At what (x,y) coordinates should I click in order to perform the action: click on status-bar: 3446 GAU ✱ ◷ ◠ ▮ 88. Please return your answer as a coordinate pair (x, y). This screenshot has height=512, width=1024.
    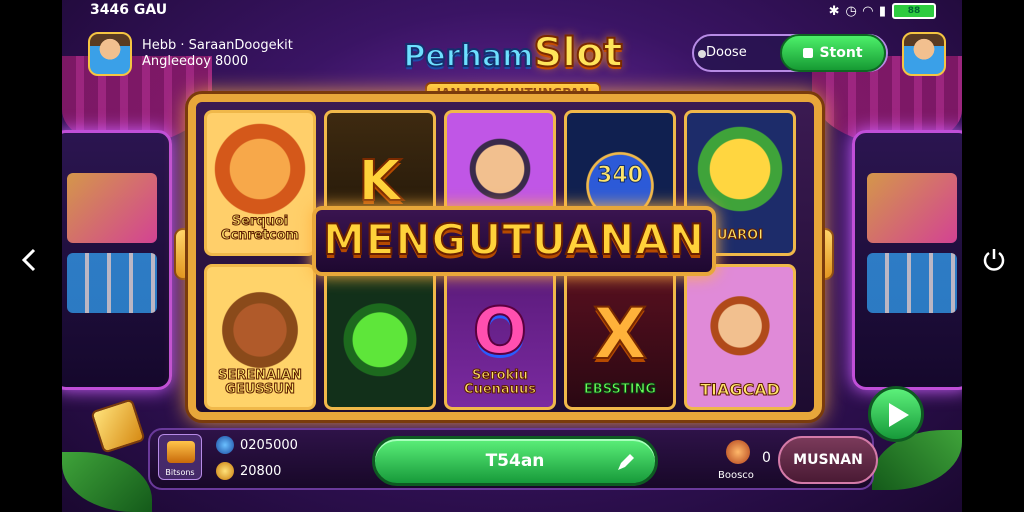
    Looking at the image, I should click on (512, 12).